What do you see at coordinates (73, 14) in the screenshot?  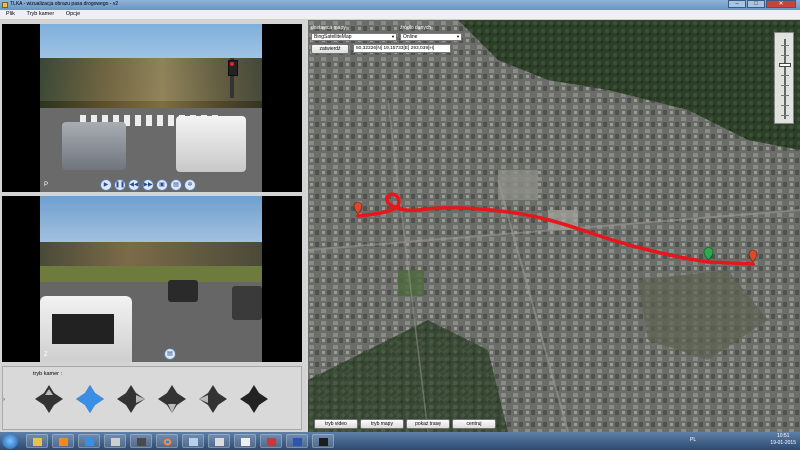 I see `menu-opcje: Opcje` at bounding box center [73, 14].